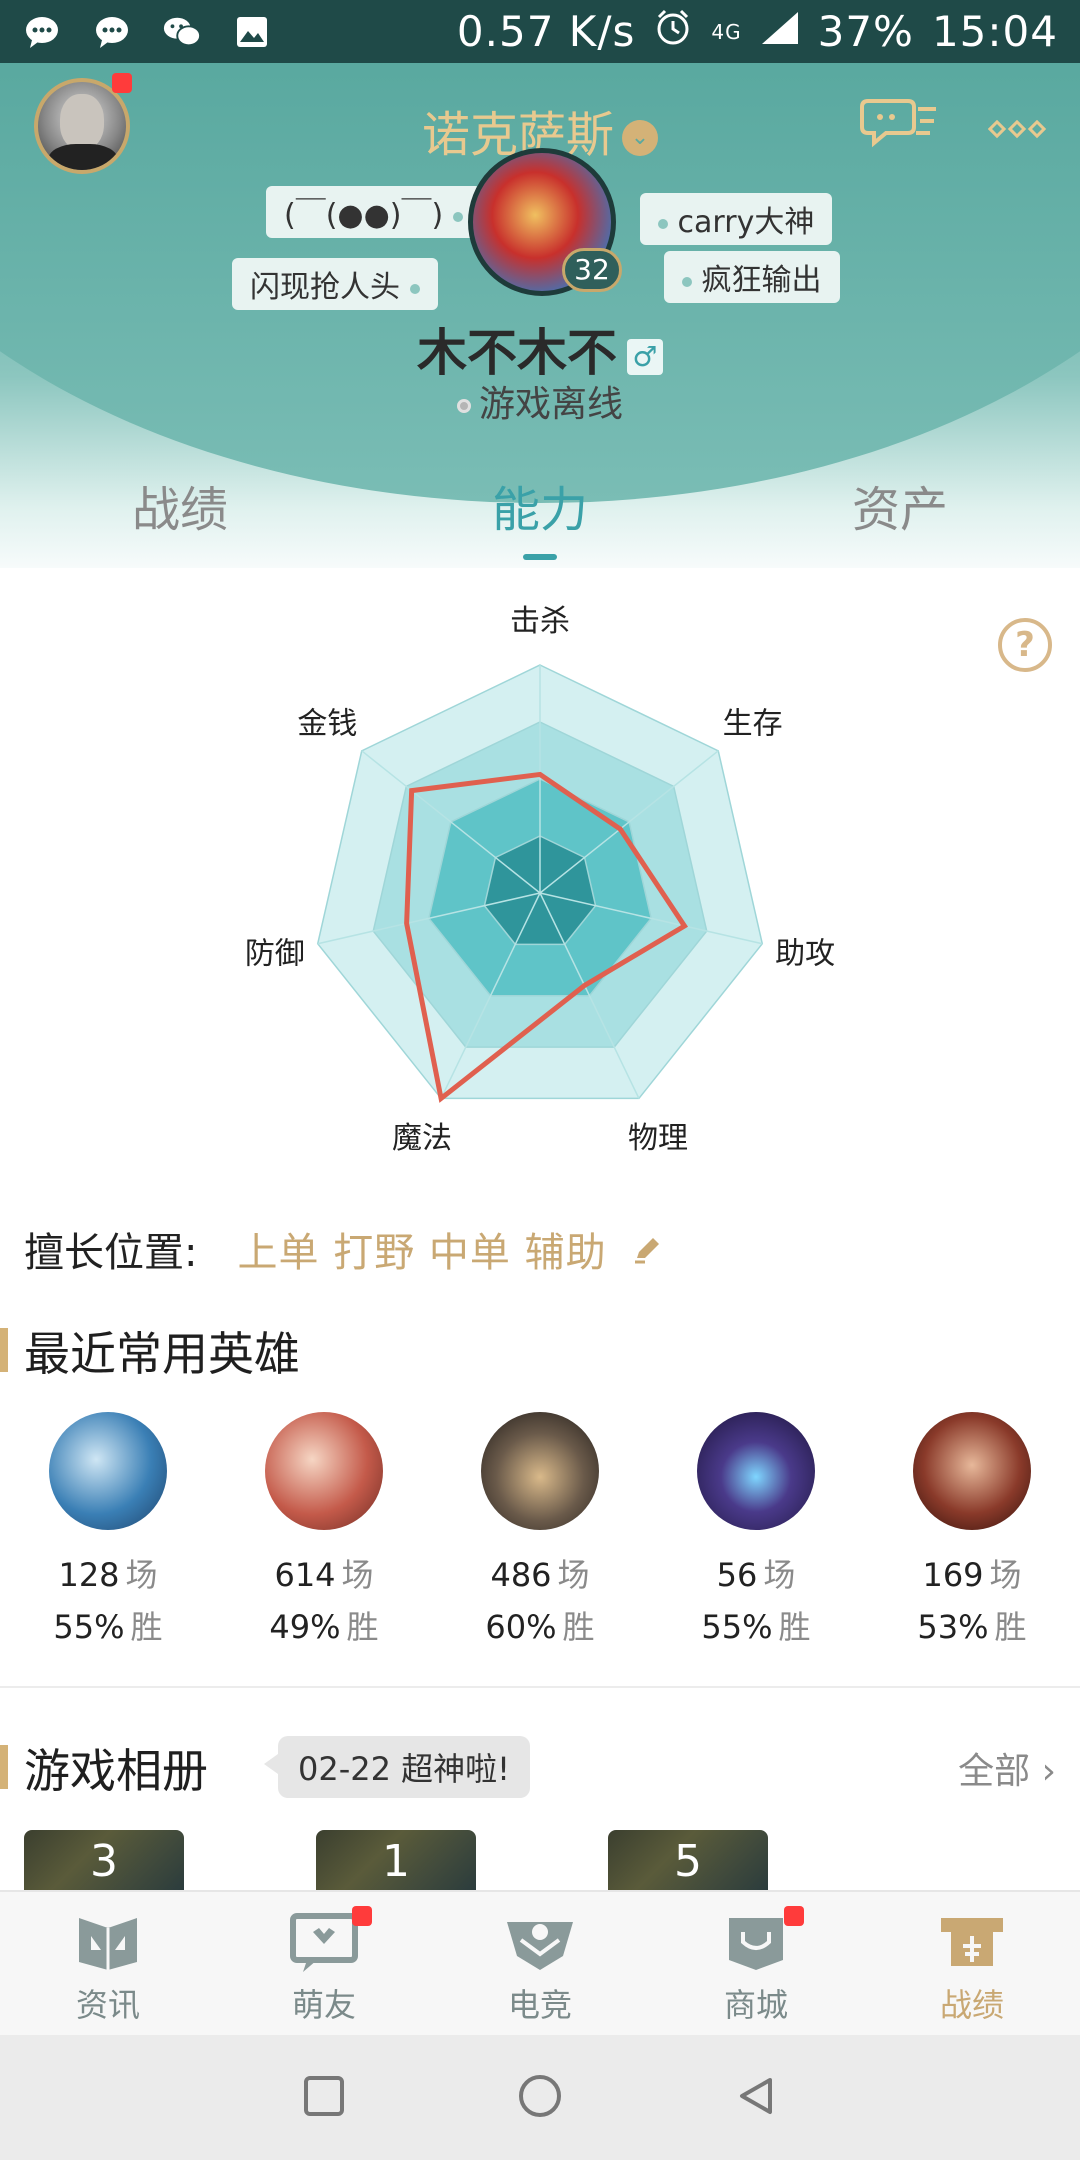  Describe the element at coordinates (521, 1575) in the screenshot. I see `hero-games: 486` at that location.